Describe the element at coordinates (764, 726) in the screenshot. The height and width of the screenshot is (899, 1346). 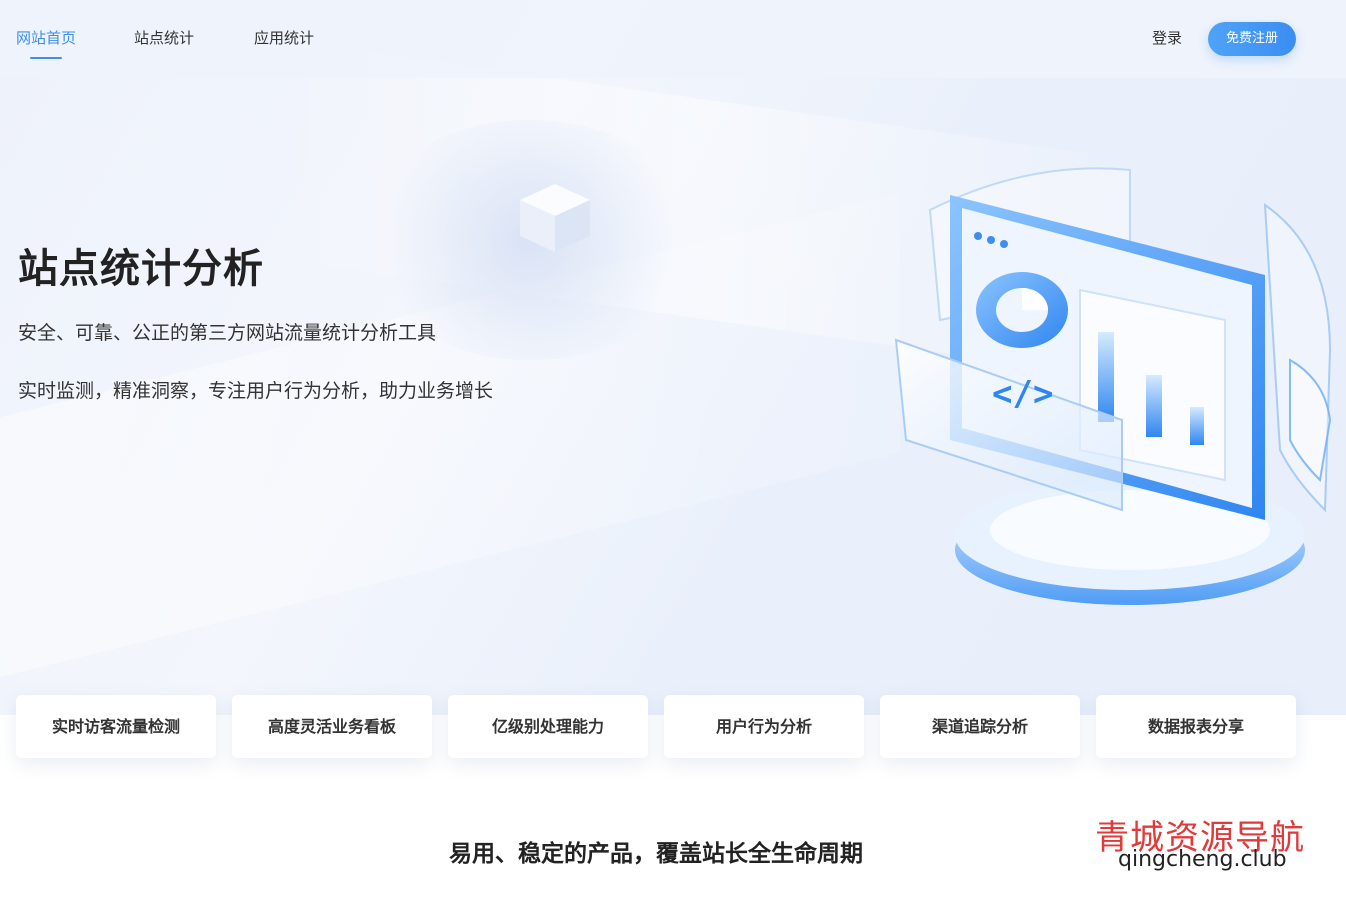
I see `feature-card-user-behavior: 用户行为分析` at that location.